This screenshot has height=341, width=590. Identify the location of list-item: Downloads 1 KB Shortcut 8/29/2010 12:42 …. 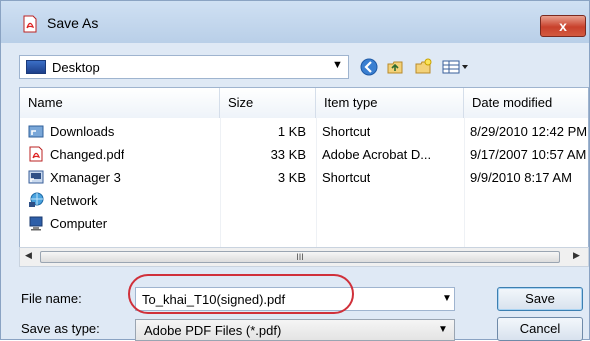
(304, 132).